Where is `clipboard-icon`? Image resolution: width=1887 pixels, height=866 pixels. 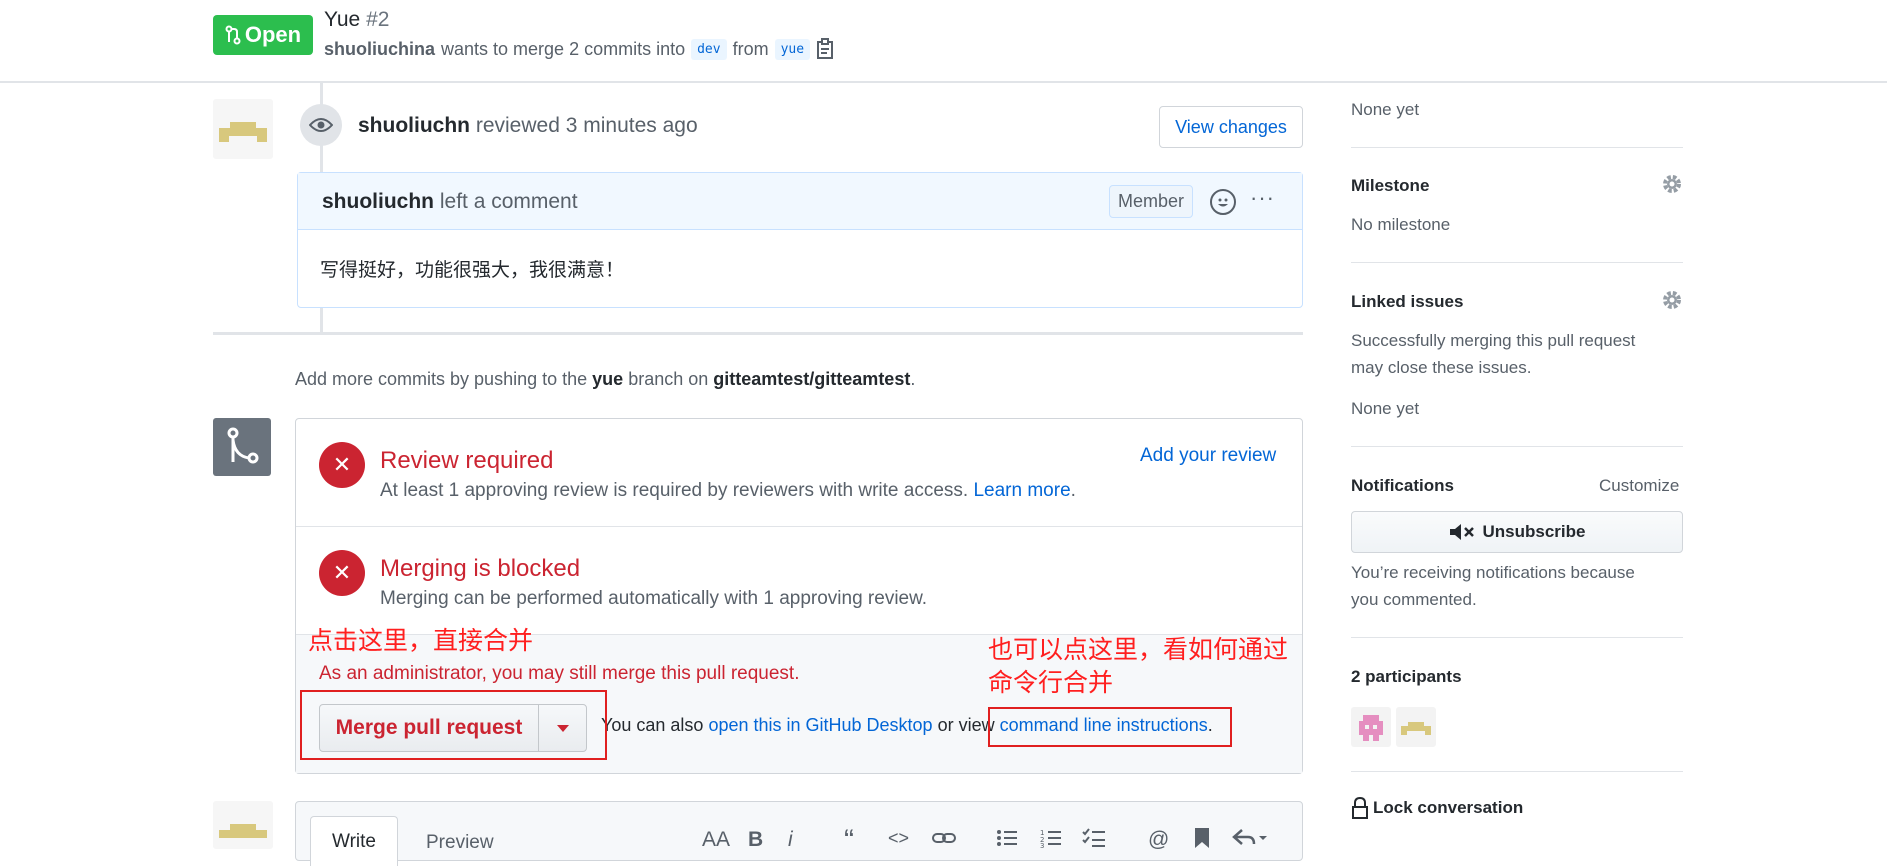 clipboard-icon is located at coordinates (825, 49).